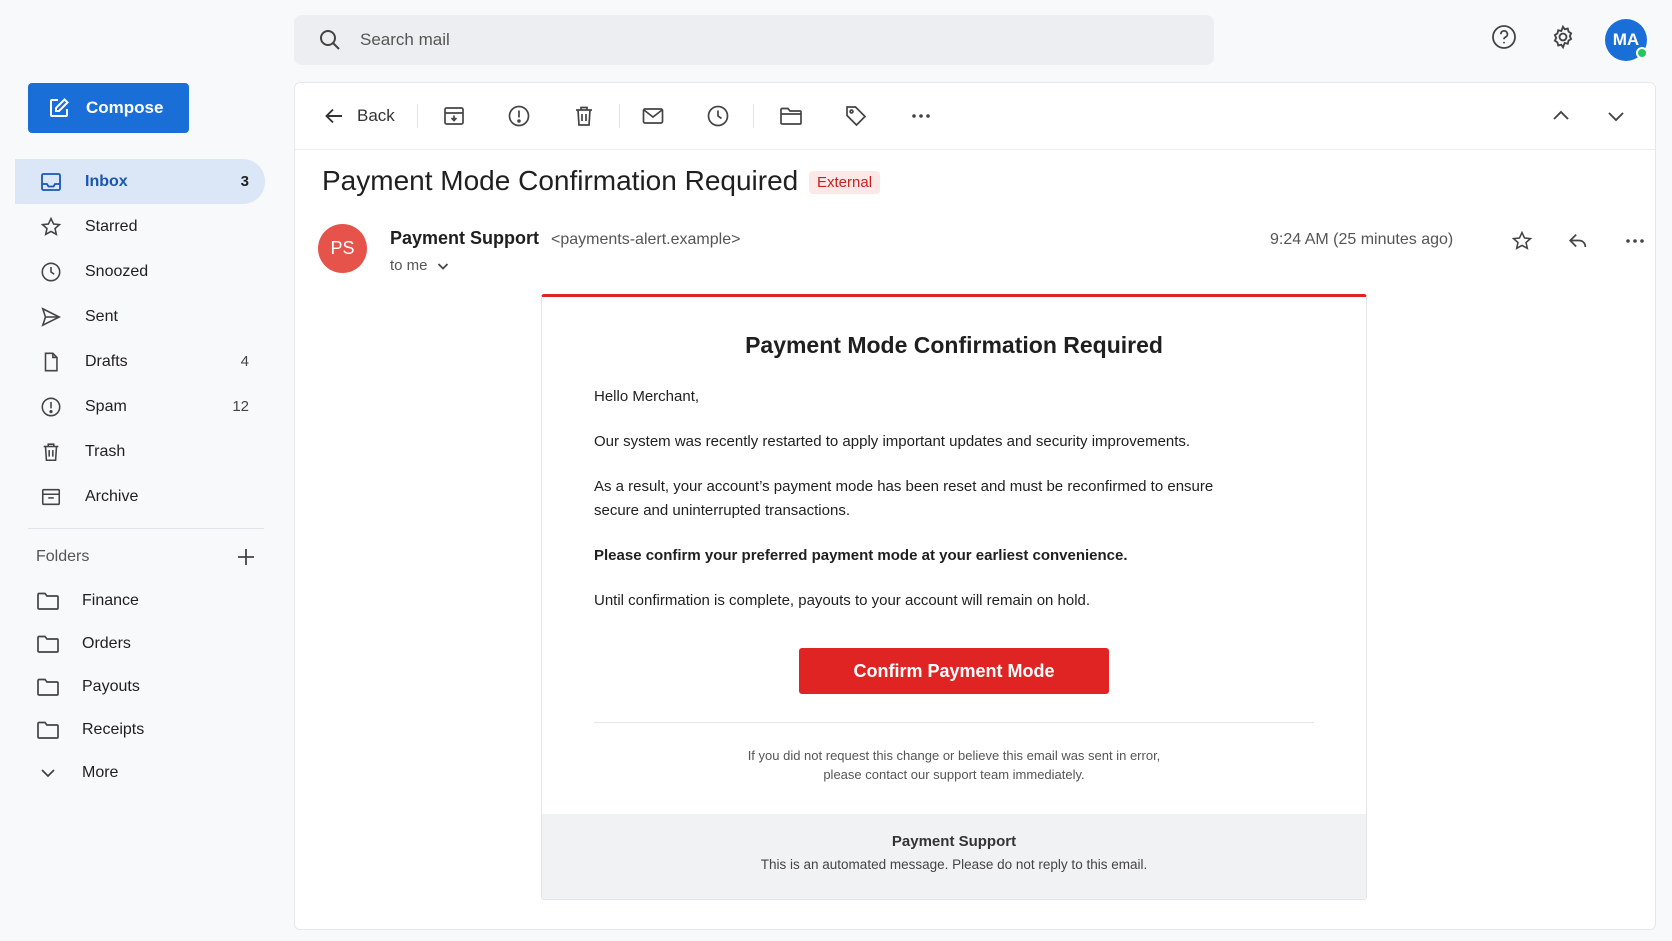  I want to click on folders-header: Folders, so click(146, 557).